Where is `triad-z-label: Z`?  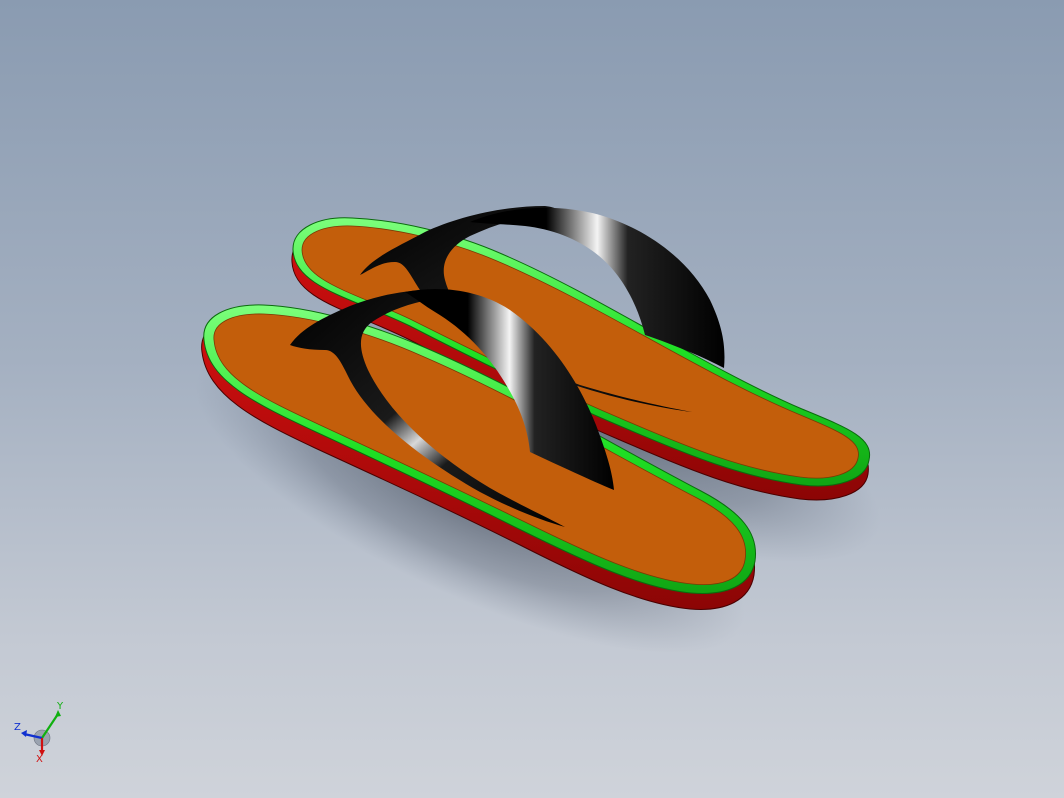
triad-z-label: Z is located at coordinates (17, 727).